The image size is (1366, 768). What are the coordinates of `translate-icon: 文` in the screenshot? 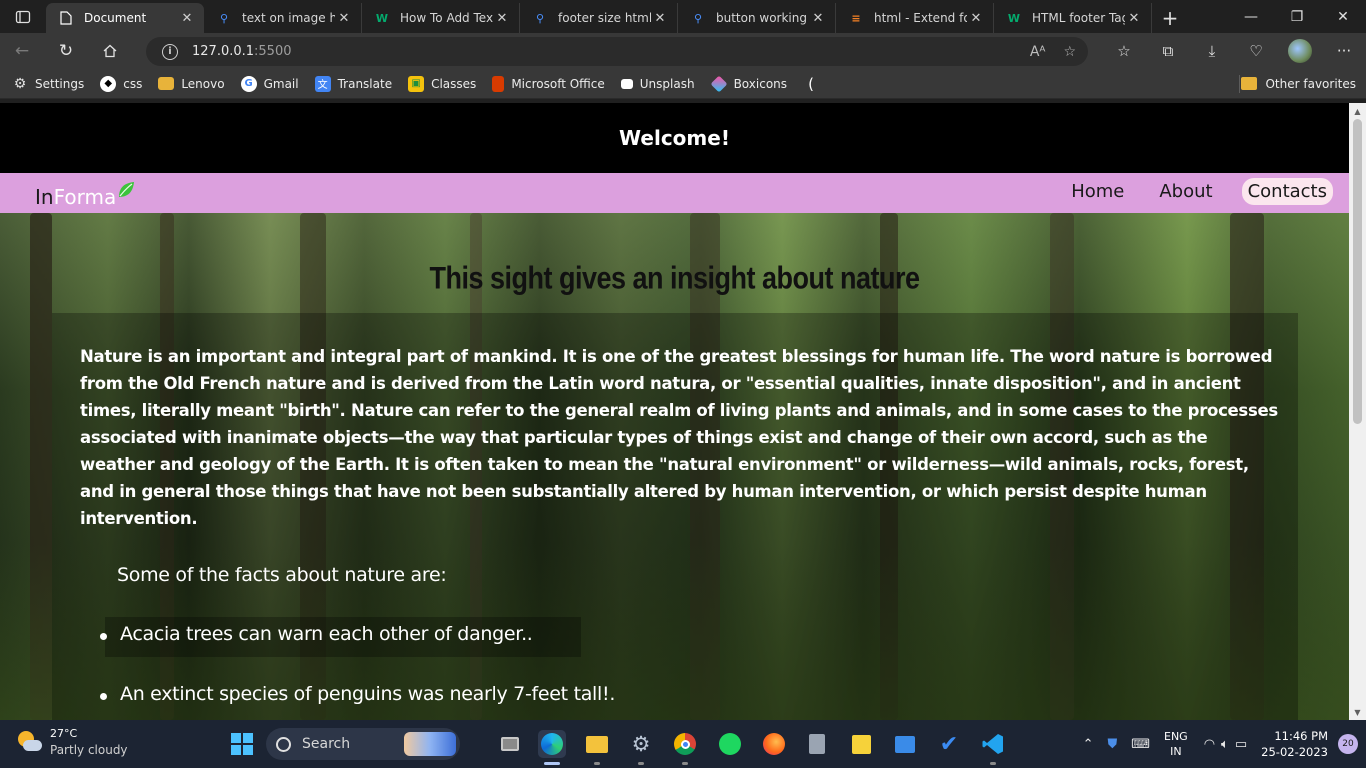 It's located at (322, 83).